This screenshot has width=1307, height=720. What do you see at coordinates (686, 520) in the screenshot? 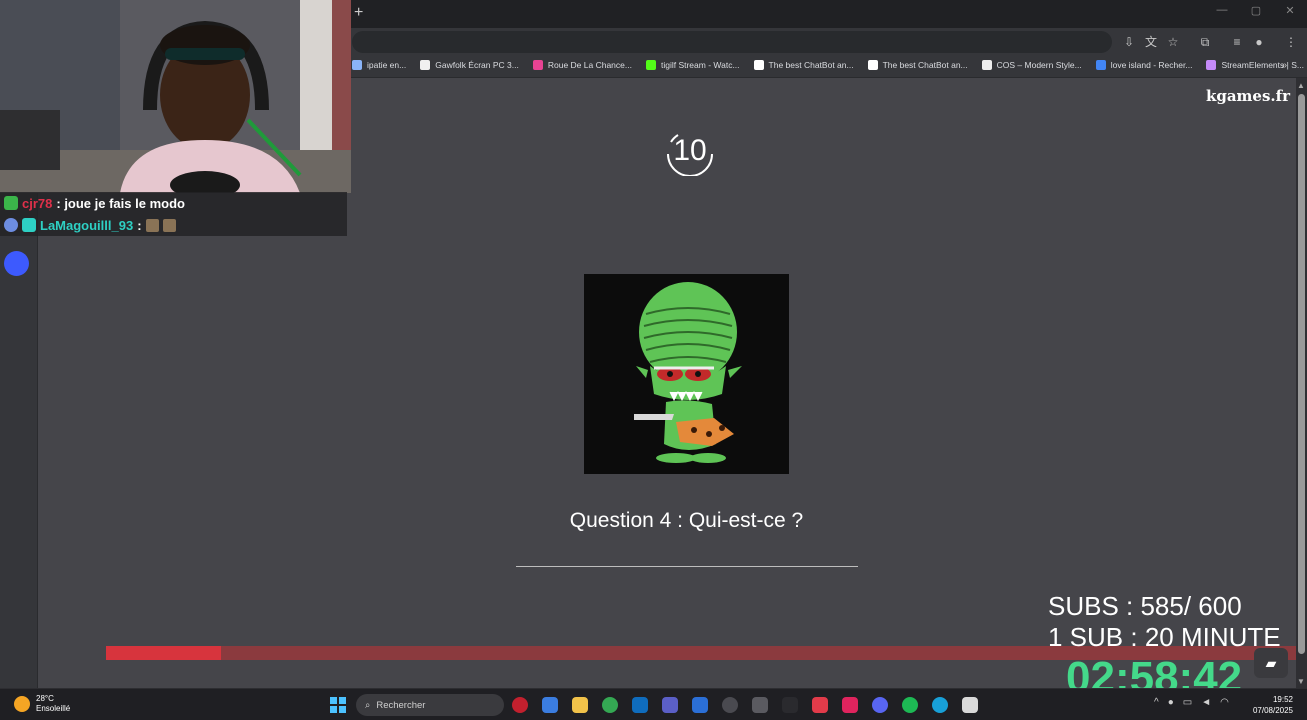
I see `question-text: Question 4 : Qui-est-ce ?` at bounding box center [686, 520].